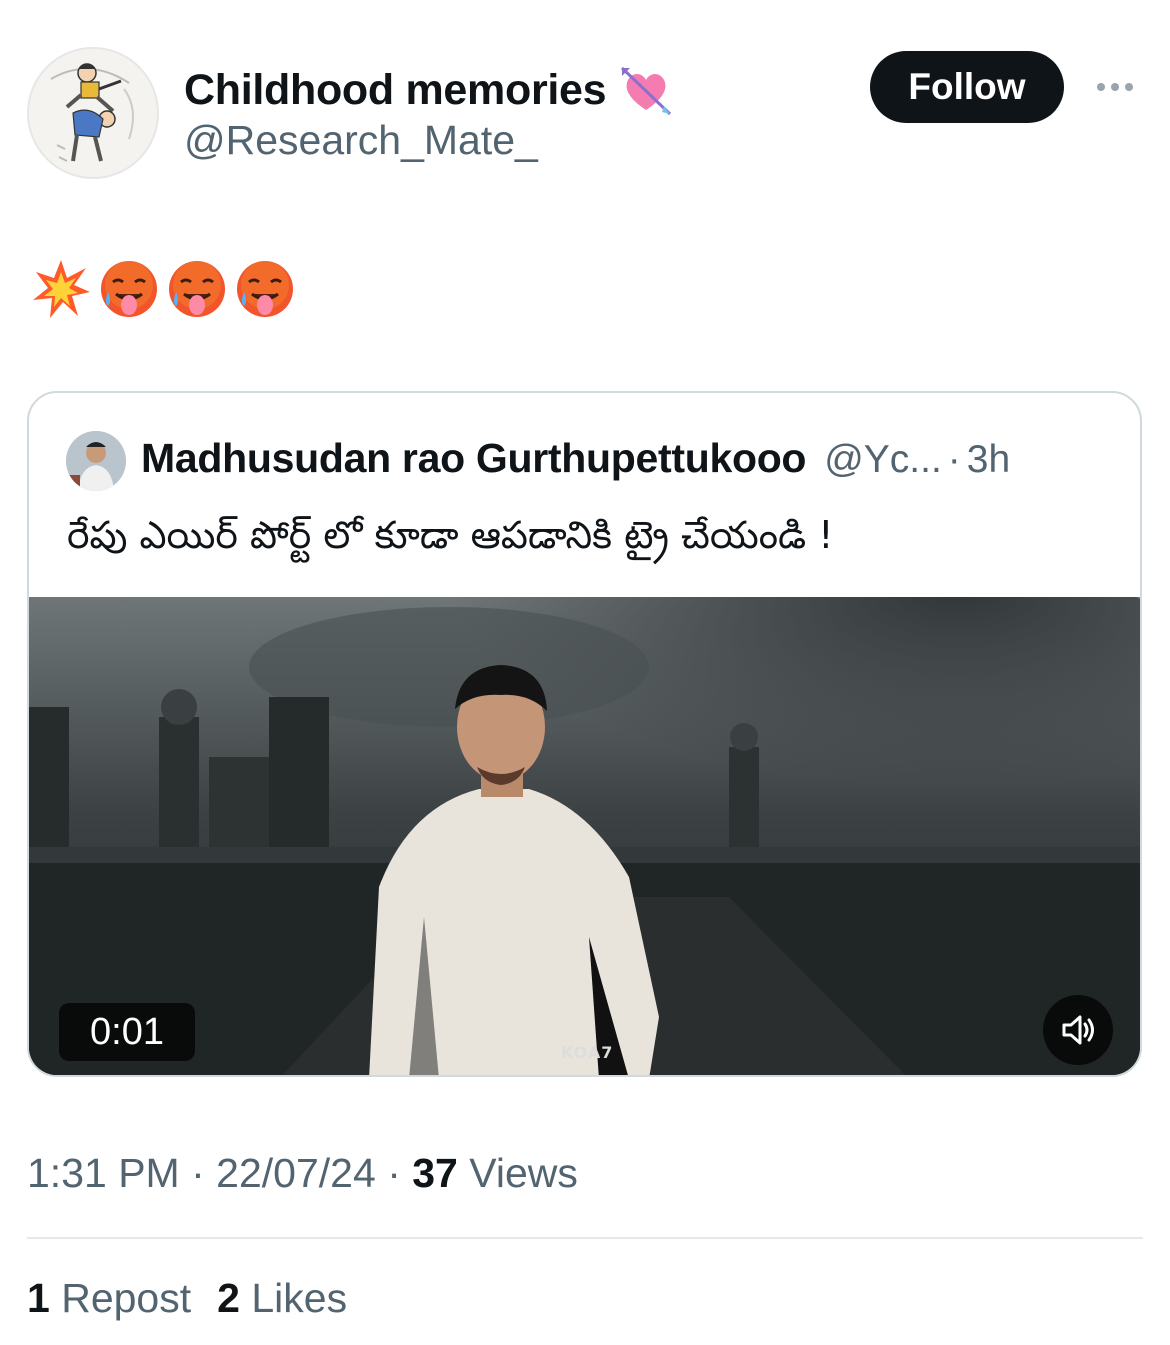 This screenshot has width=1170, height=1345. I want to click on quoted-author-avatar, so click(96, 461).